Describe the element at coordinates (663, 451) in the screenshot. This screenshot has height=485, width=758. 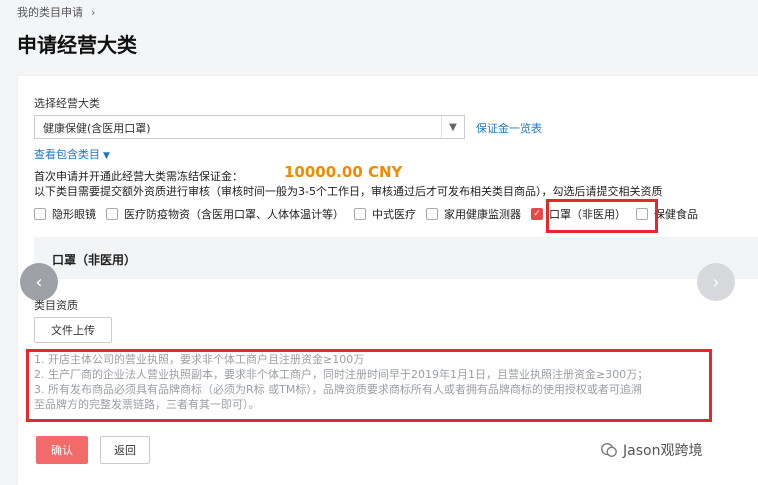
I see `watermark-text: Jason观跨境` at that location.